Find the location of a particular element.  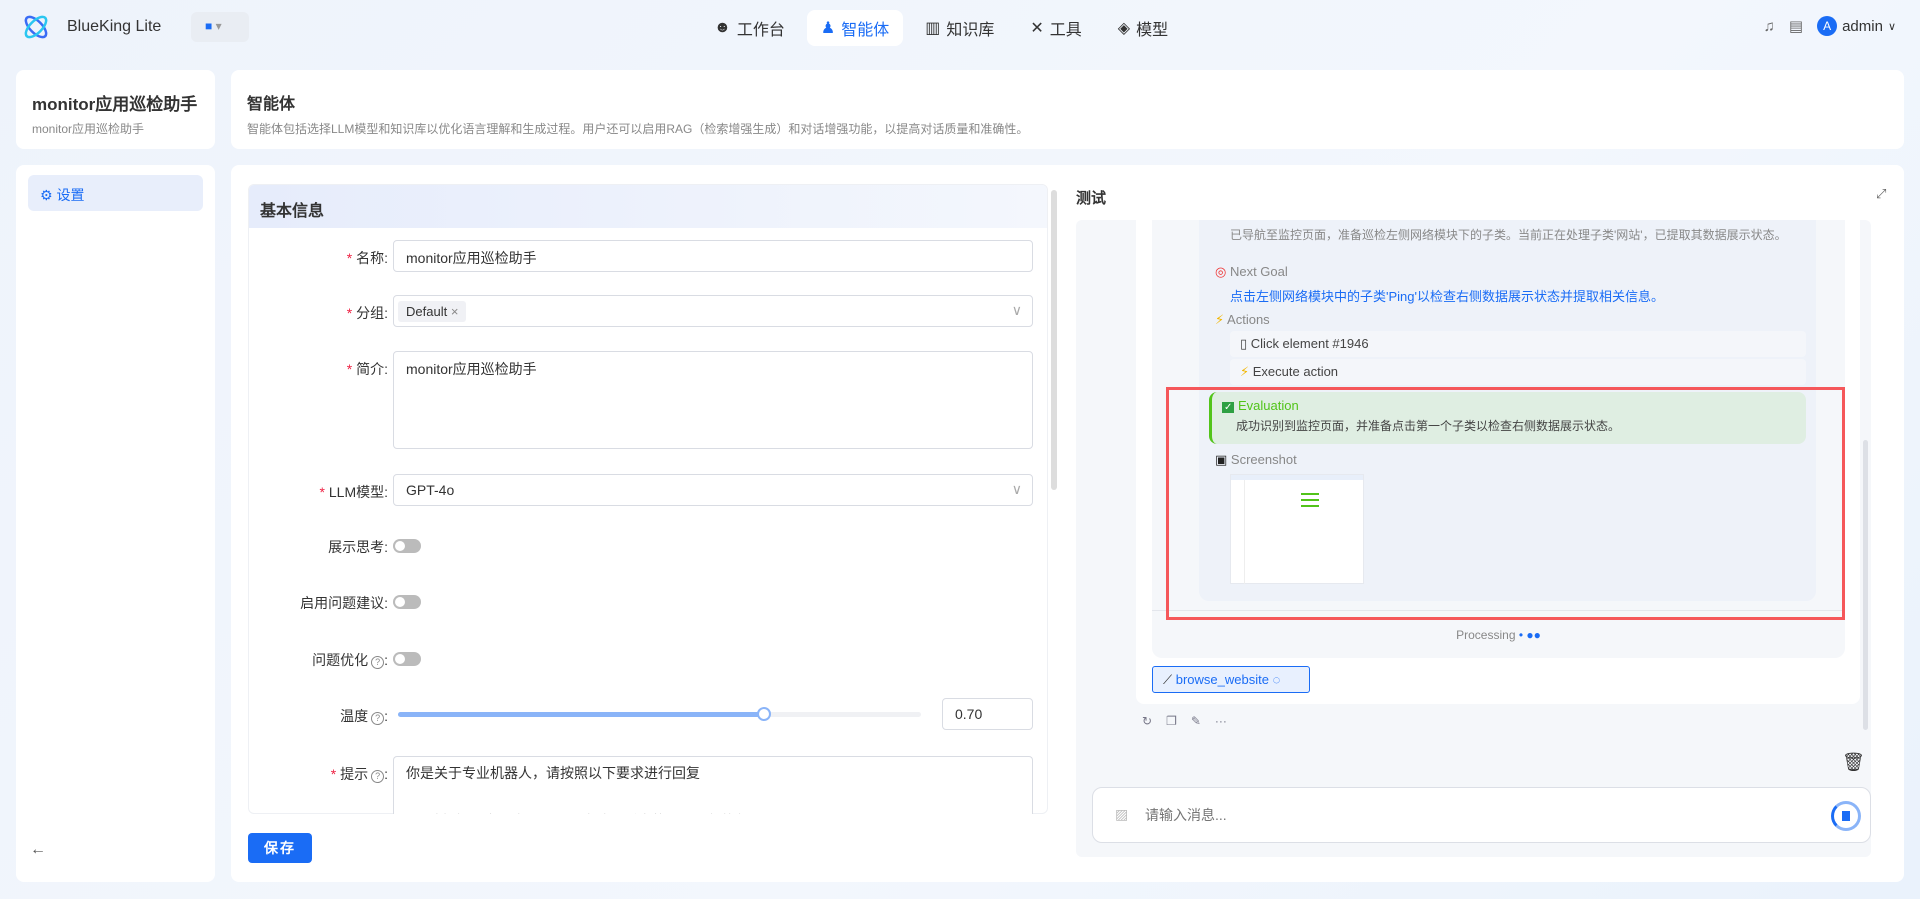

blueking-logo is located at coordinates (36, 27).